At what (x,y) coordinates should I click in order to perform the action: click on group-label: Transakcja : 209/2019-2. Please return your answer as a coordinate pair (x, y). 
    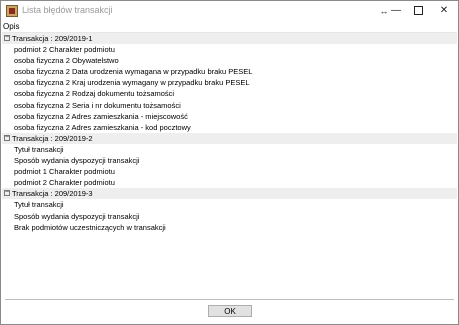
    Looking at the image, I should click on (52, 138).